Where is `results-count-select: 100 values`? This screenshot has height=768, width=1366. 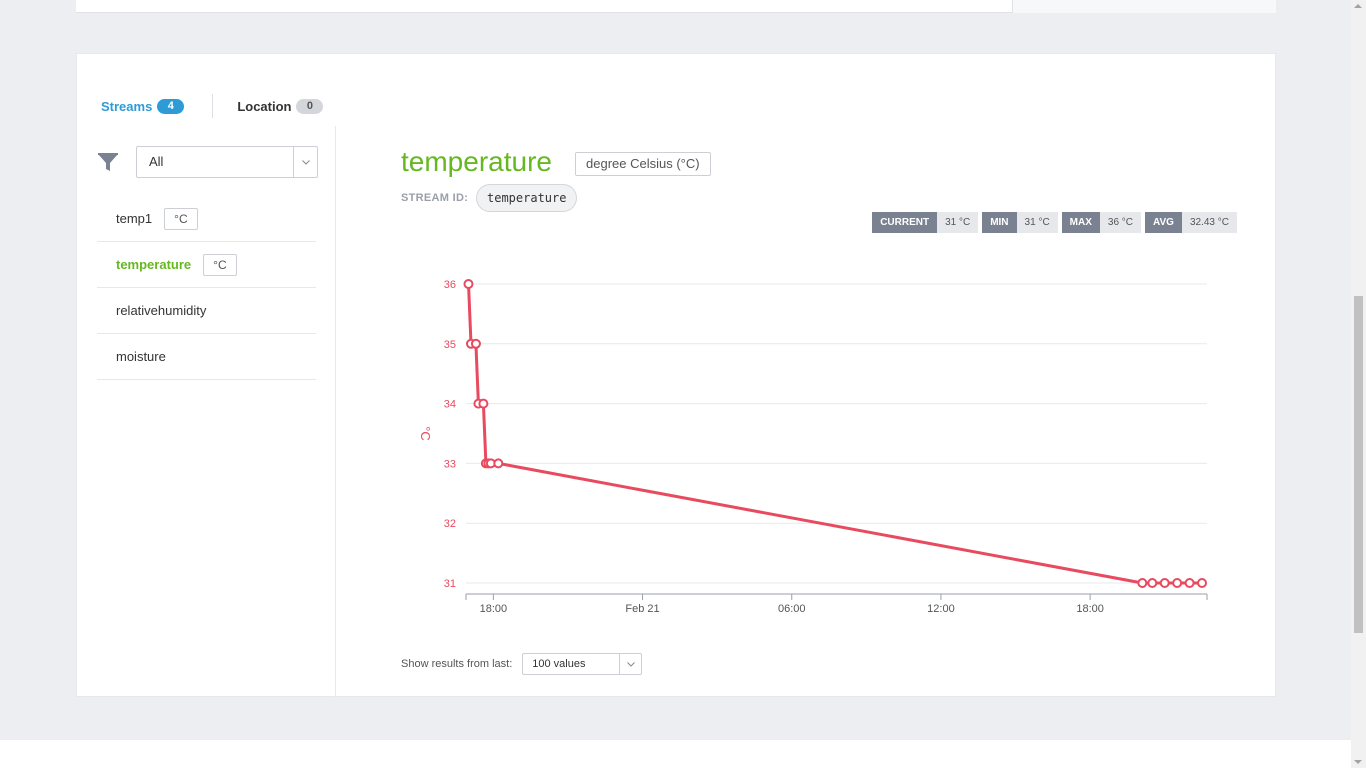 results-count-select: 100 values is located at coordinates (582, 664).